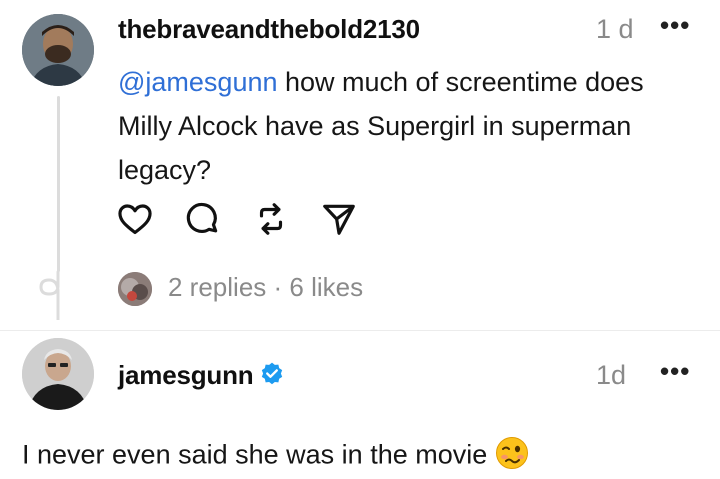 The width and height of the screenshot is (720, 479). I want to click on avatar-thebraveandthebold2130, so click(58, 50).